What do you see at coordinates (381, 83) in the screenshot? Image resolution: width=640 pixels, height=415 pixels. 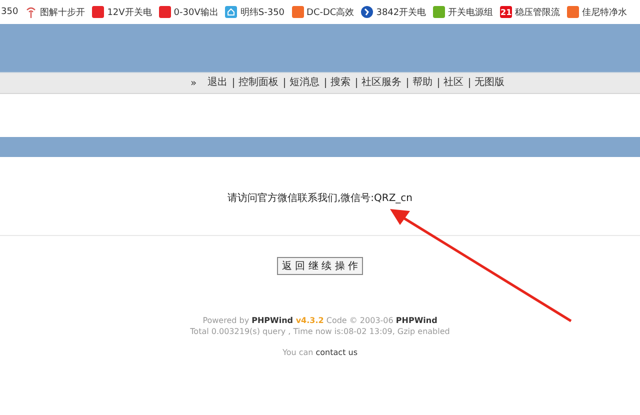 I see `nav-link: 社区服务` at bounding box center [381, 83].